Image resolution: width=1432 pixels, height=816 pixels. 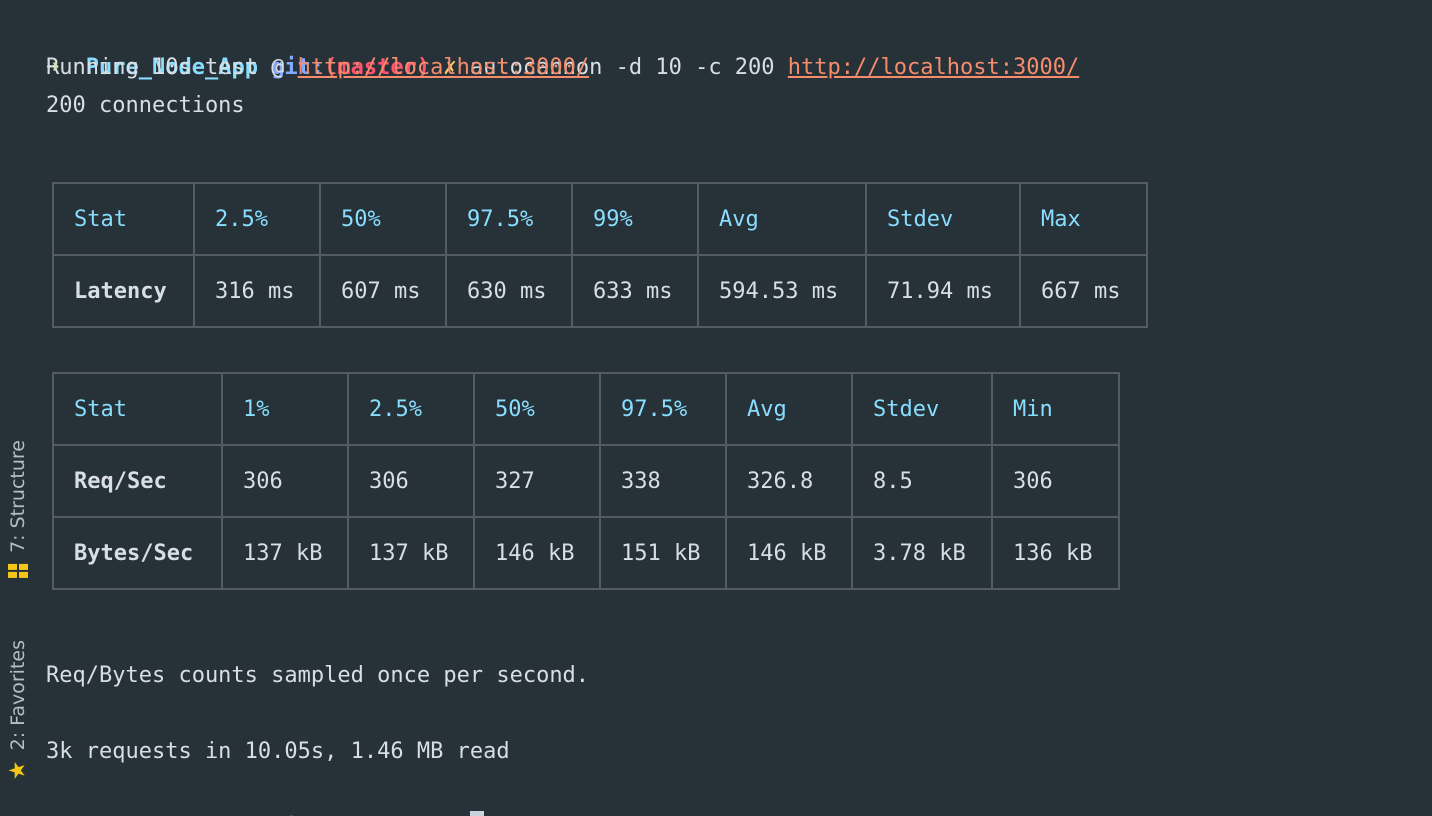 What do you see at coordinates (943, 219) in the screenshot?
I see `latency-header-cell: Stdev` at bounding box center [943, 219].